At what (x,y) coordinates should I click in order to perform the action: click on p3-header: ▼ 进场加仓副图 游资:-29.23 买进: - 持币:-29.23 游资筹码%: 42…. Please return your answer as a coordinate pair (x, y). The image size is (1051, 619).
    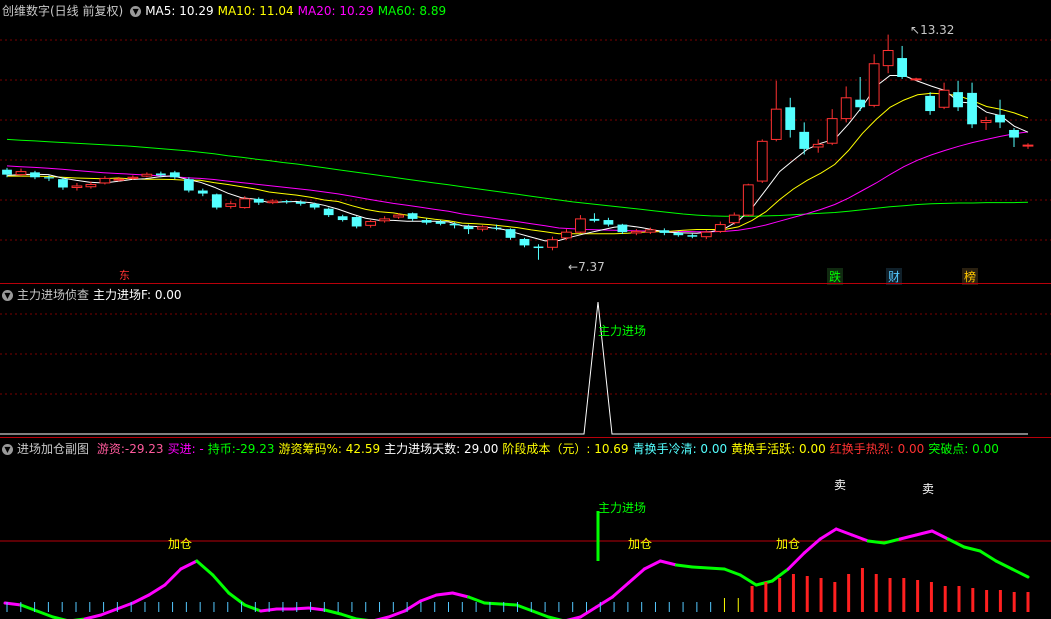
    Looking at the image, I should click on (502, 449).